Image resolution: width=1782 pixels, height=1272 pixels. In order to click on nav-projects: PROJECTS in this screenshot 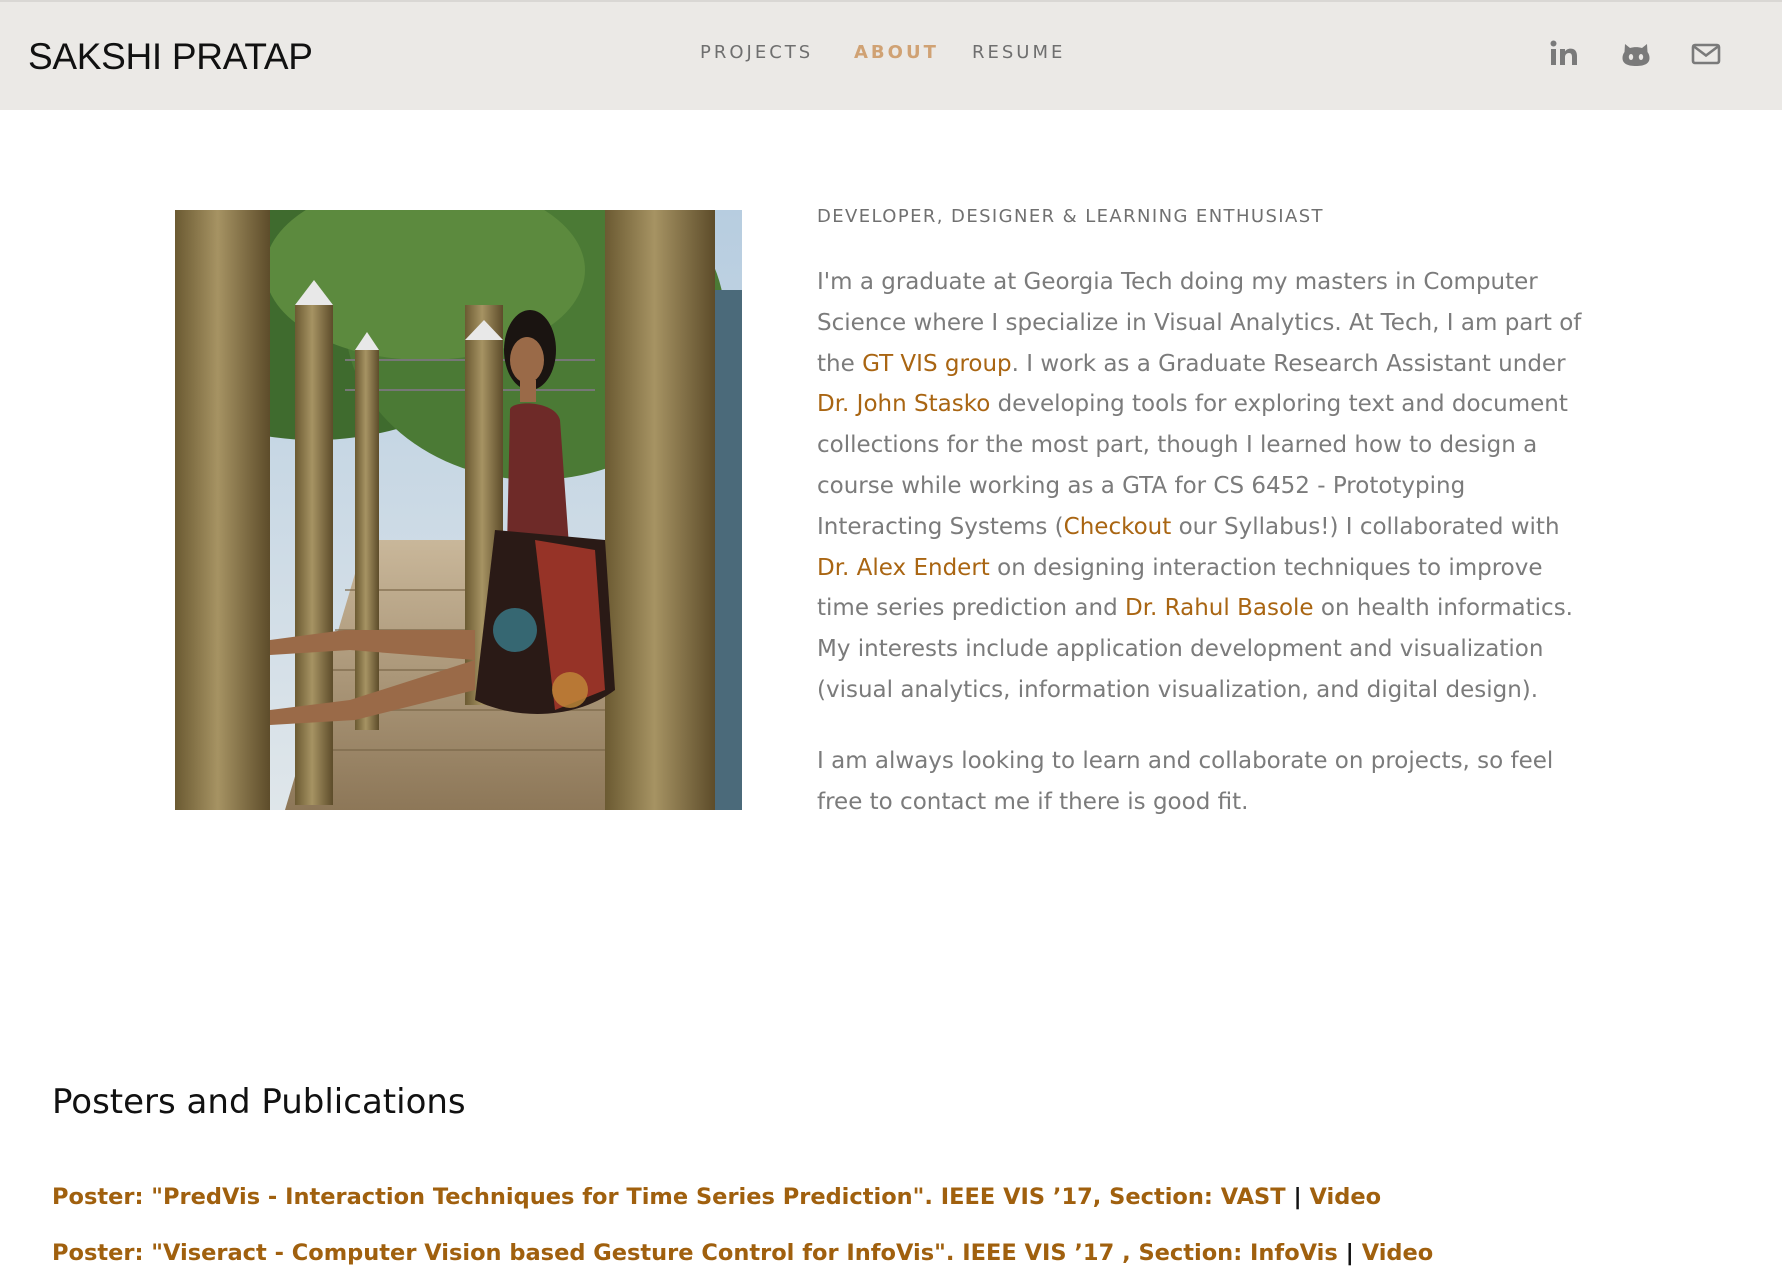, I will do `click(756, 52)`.